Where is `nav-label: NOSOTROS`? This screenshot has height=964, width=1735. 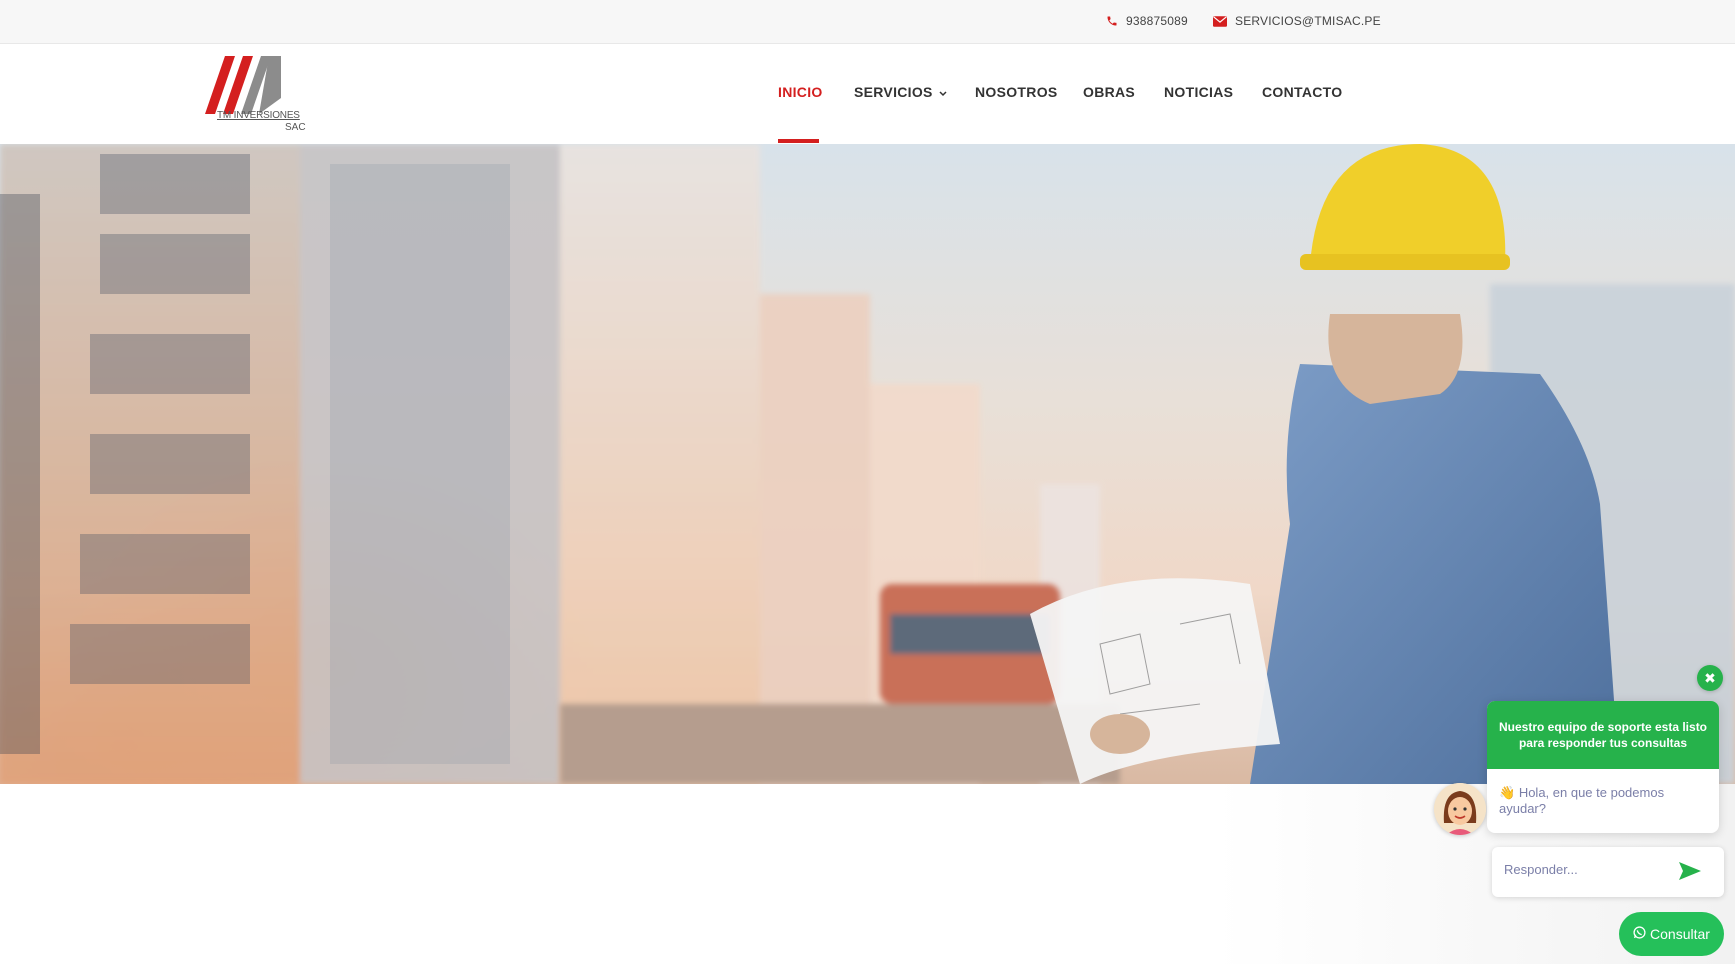
nav-label: NOSOTROS is located at coordinates (1016, 92).